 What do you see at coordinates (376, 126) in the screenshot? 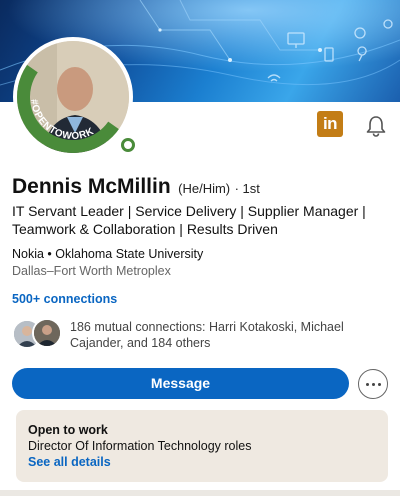
I see `bell-icon` at bounding box center [376, 126].